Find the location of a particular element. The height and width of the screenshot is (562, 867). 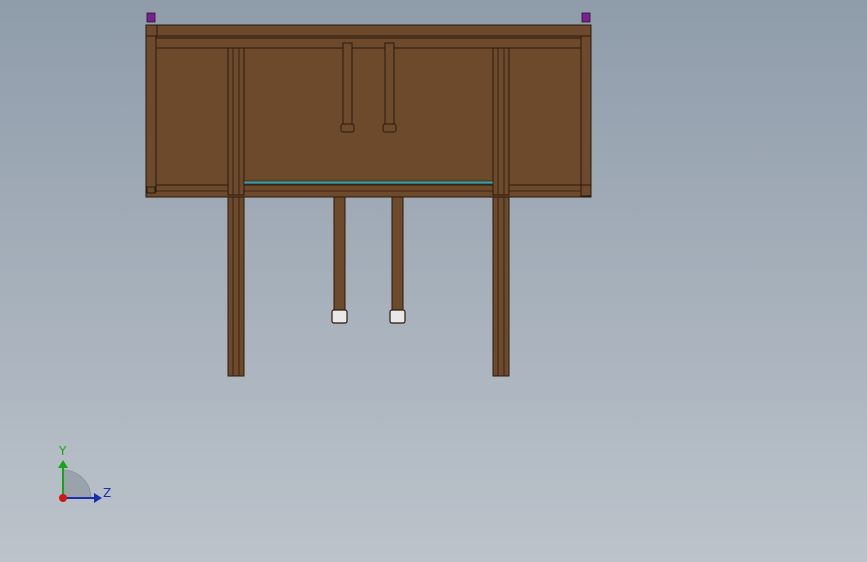

z-axis-arrowhead is located at coordinates (98, 498).